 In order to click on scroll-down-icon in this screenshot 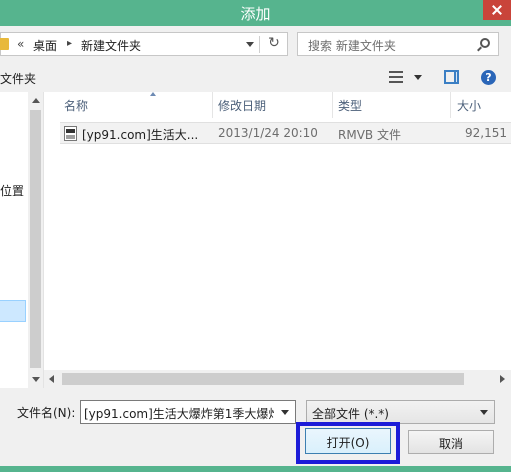, I will do `click(36, 379)`.